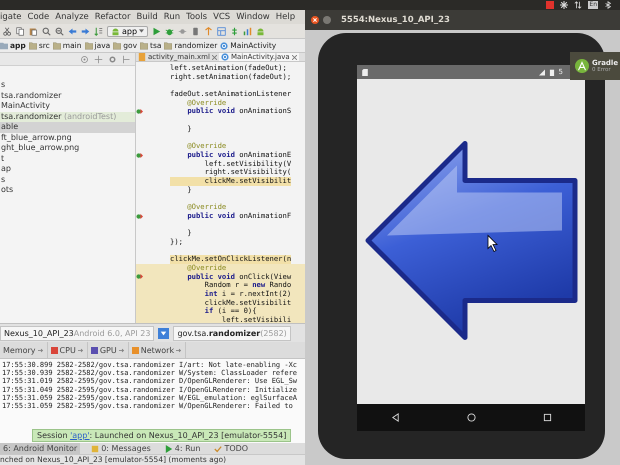 The width and height of the screenshot is (620, 465). I want to click on back-icon, so click(395, 417).